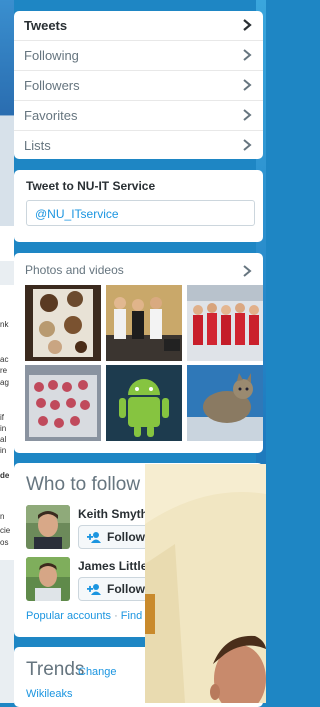  I want to click on bg-fragment: os, so click(4, 542).